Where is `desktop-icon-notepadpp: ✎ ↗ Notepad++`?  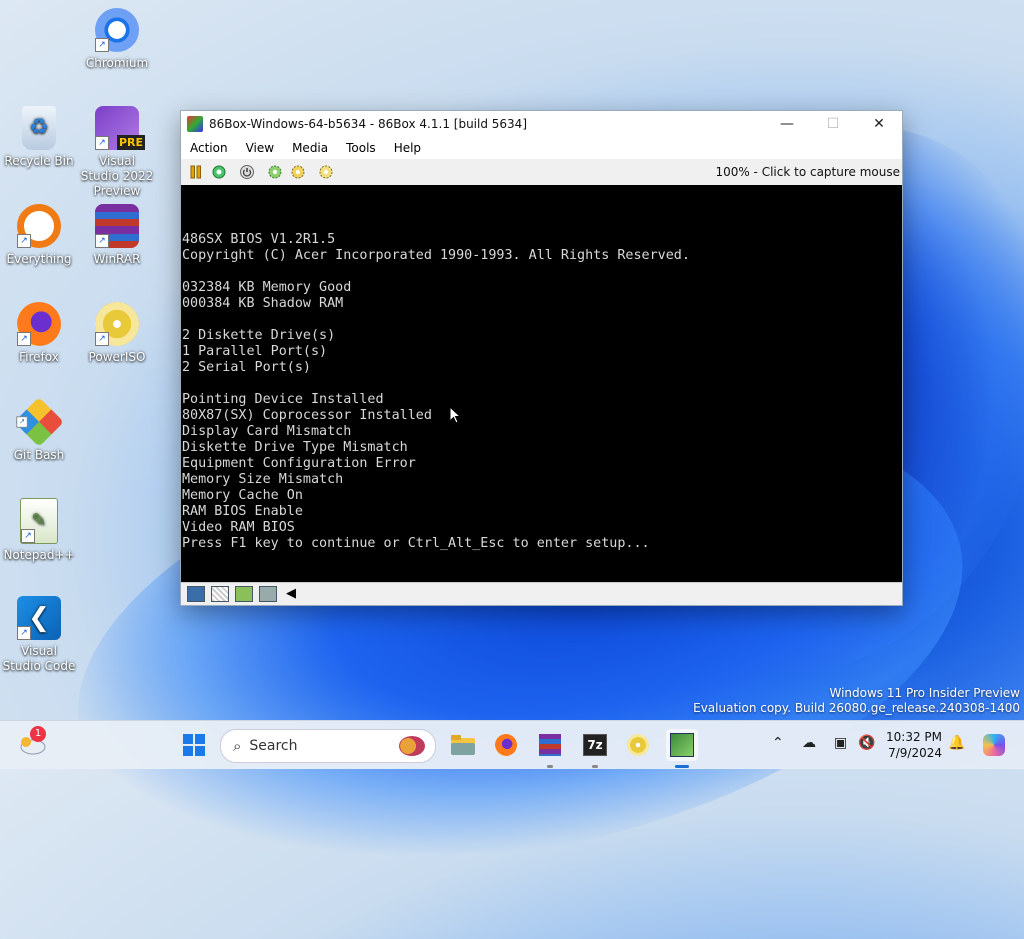 desktop-icon-notepadpp: ✎ ↗ Notepad++ is located at coordinates (39, 530).